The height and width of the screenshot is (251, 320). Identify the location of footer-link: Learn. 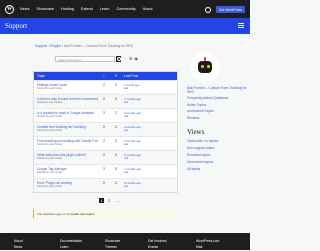
(71, 247).